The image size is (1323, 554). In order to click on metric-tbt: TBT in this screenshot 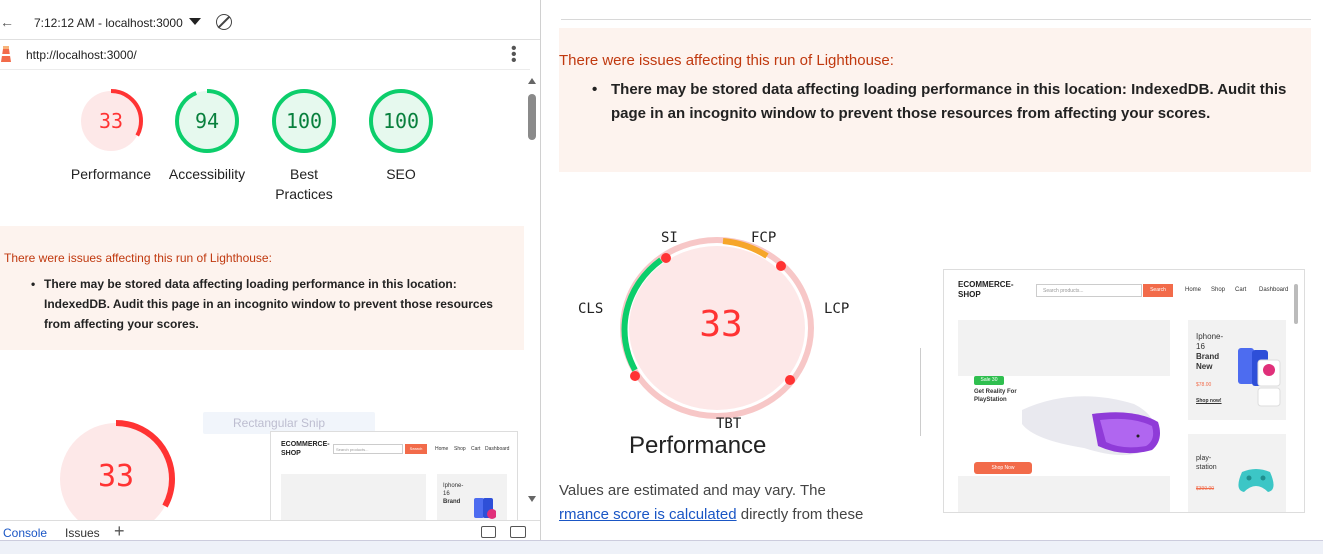, I will do `click(728, 424)`.